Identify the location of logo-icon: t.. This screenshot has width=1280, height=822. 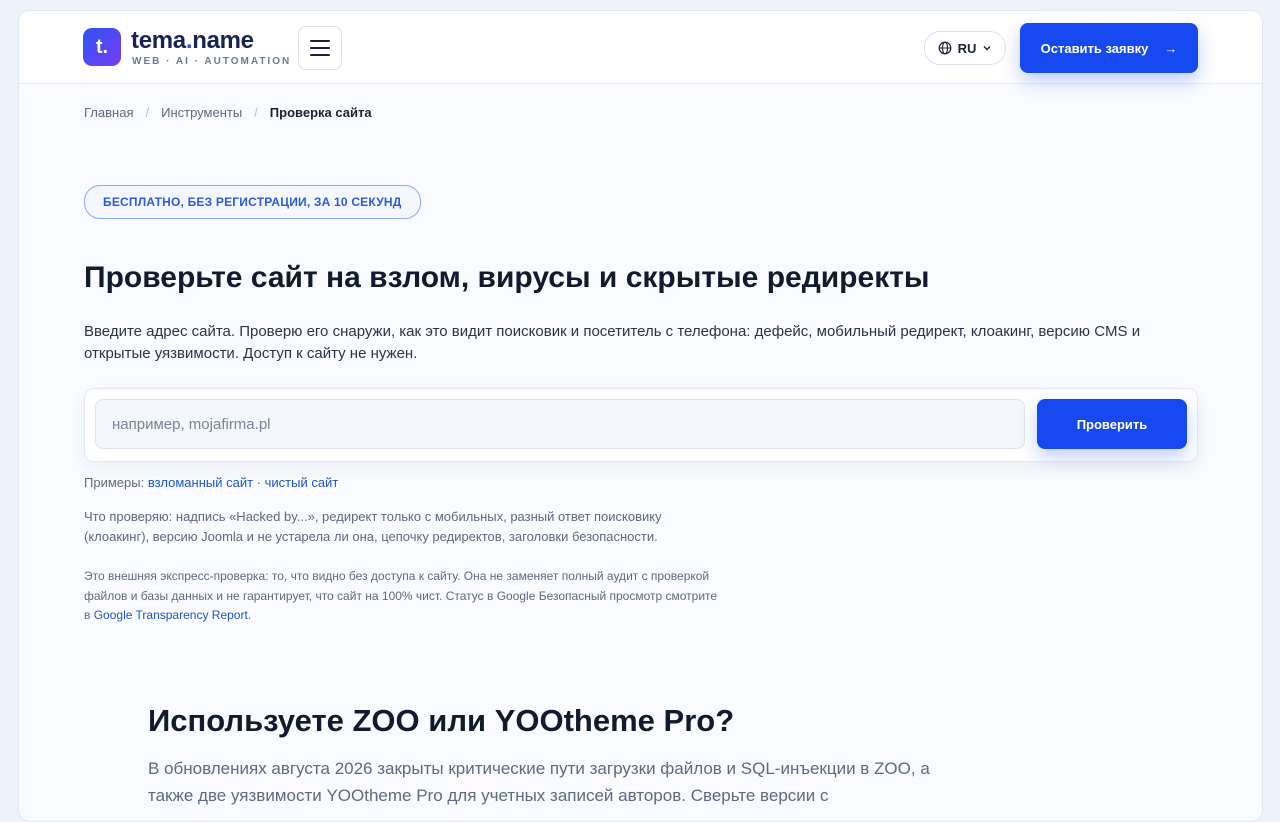
(102, 47).